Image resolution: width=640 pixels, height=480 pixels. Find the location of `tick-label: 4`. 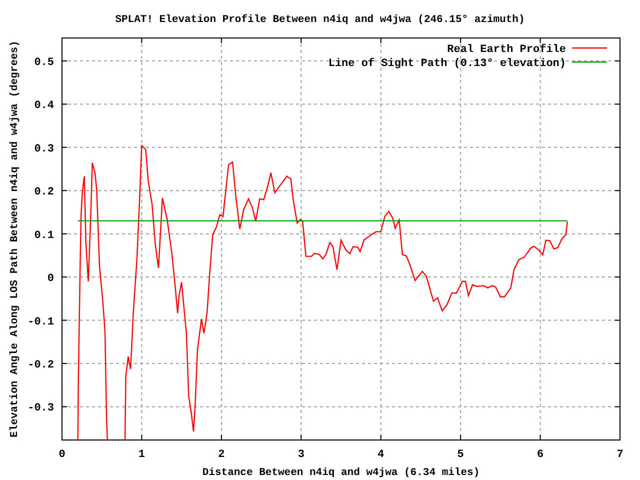

tick-label: 4 is located at coordinates (381, 455).